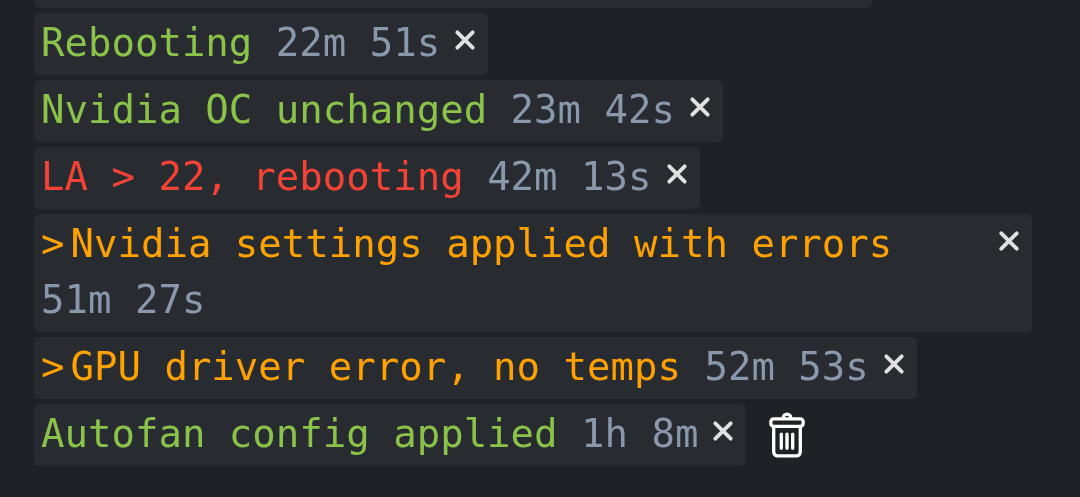 The width and height of the screenshot is (1080, 497). Describe the element at coordinates (787, 435) in the screenshot. I see `trash-icon` at that location.